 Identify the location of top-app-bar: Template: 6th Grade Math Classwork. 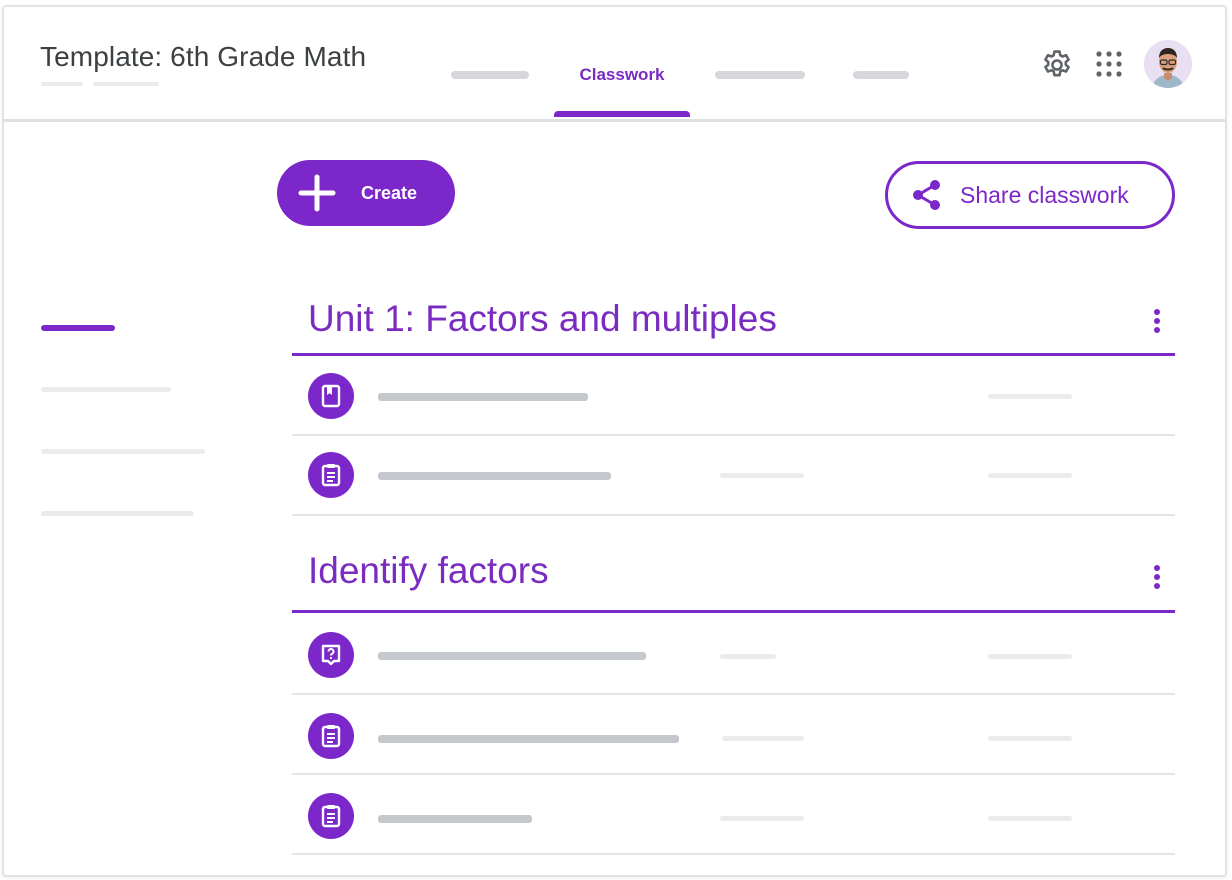
(614, 64).